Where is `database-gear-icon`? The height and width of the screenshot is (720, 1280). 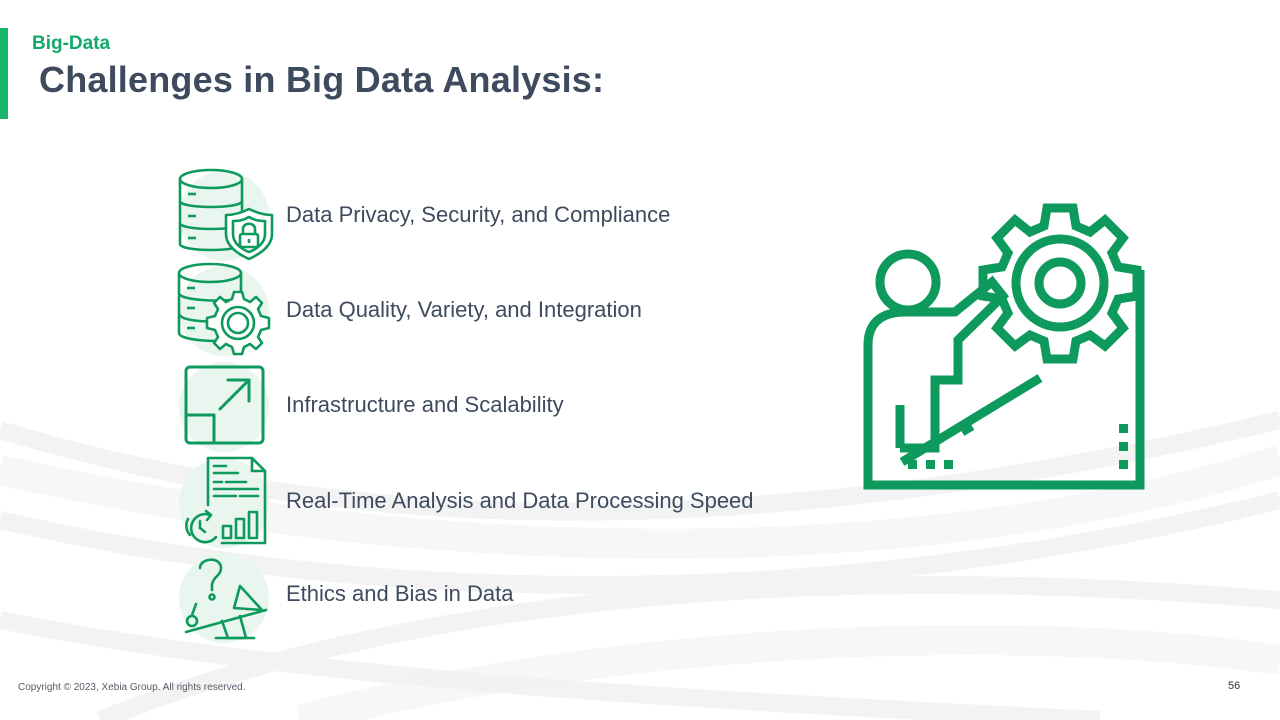
database-gear-icon is located at coordinates (224, 309).